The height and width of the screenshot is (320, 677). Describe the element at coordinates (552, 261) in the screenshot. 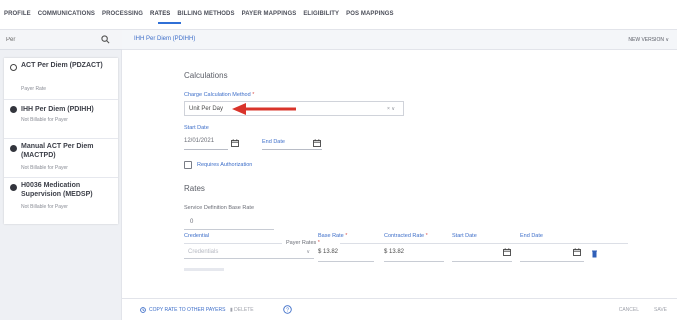

I see `row-end-date-input` at that location.